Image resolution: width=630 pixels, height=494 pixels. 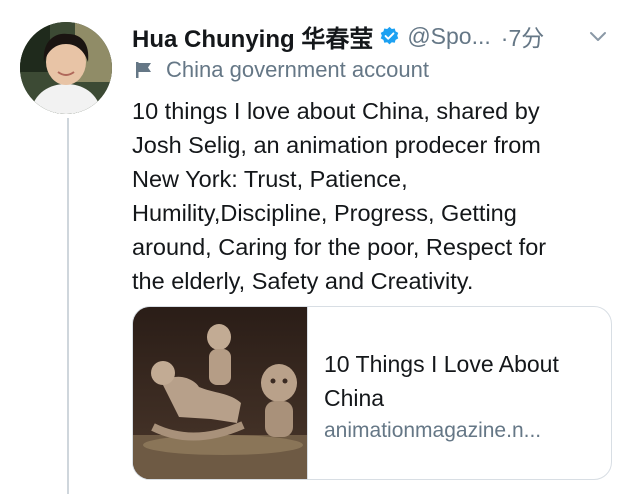 I want to click on account-label: China government account, so click(x=281, y=70).